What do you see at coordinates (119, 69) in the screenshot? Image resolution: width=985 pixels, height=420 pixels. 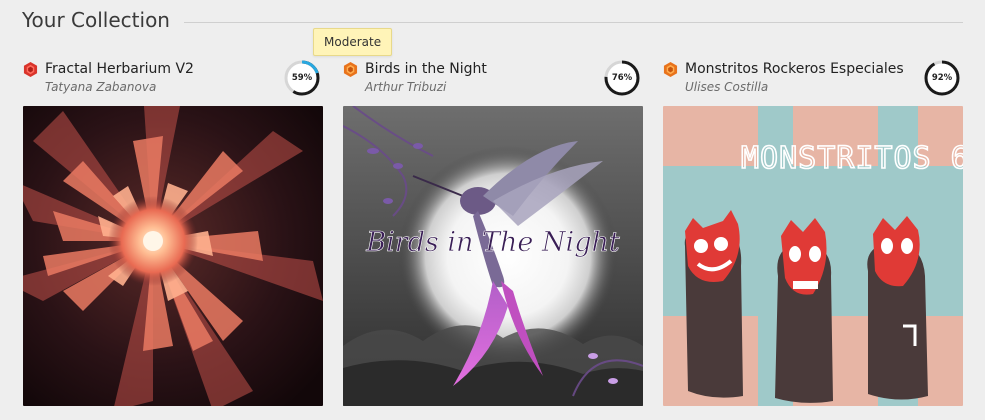 I see `card-title: Fractal Herbarium V2` at bounding box center [119, 69].